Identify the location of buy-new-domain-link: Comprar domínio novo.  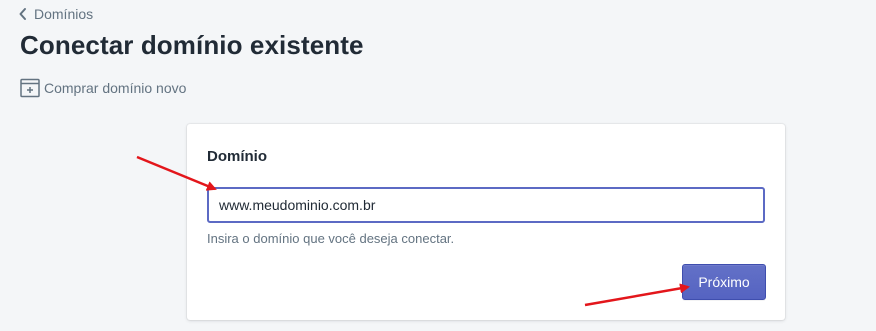
(103, 88).